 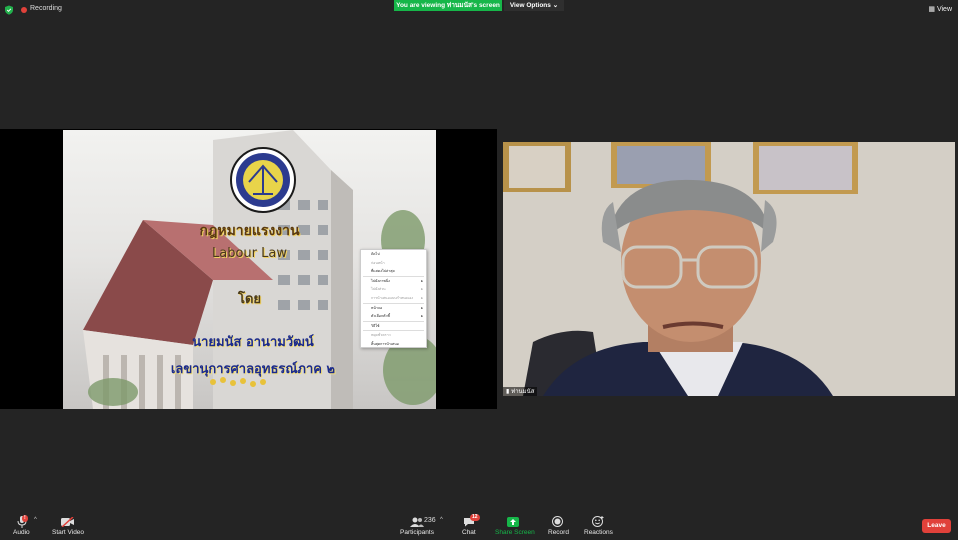 I want to click on reactions-label: Reactions, so click(x=598, y=532).